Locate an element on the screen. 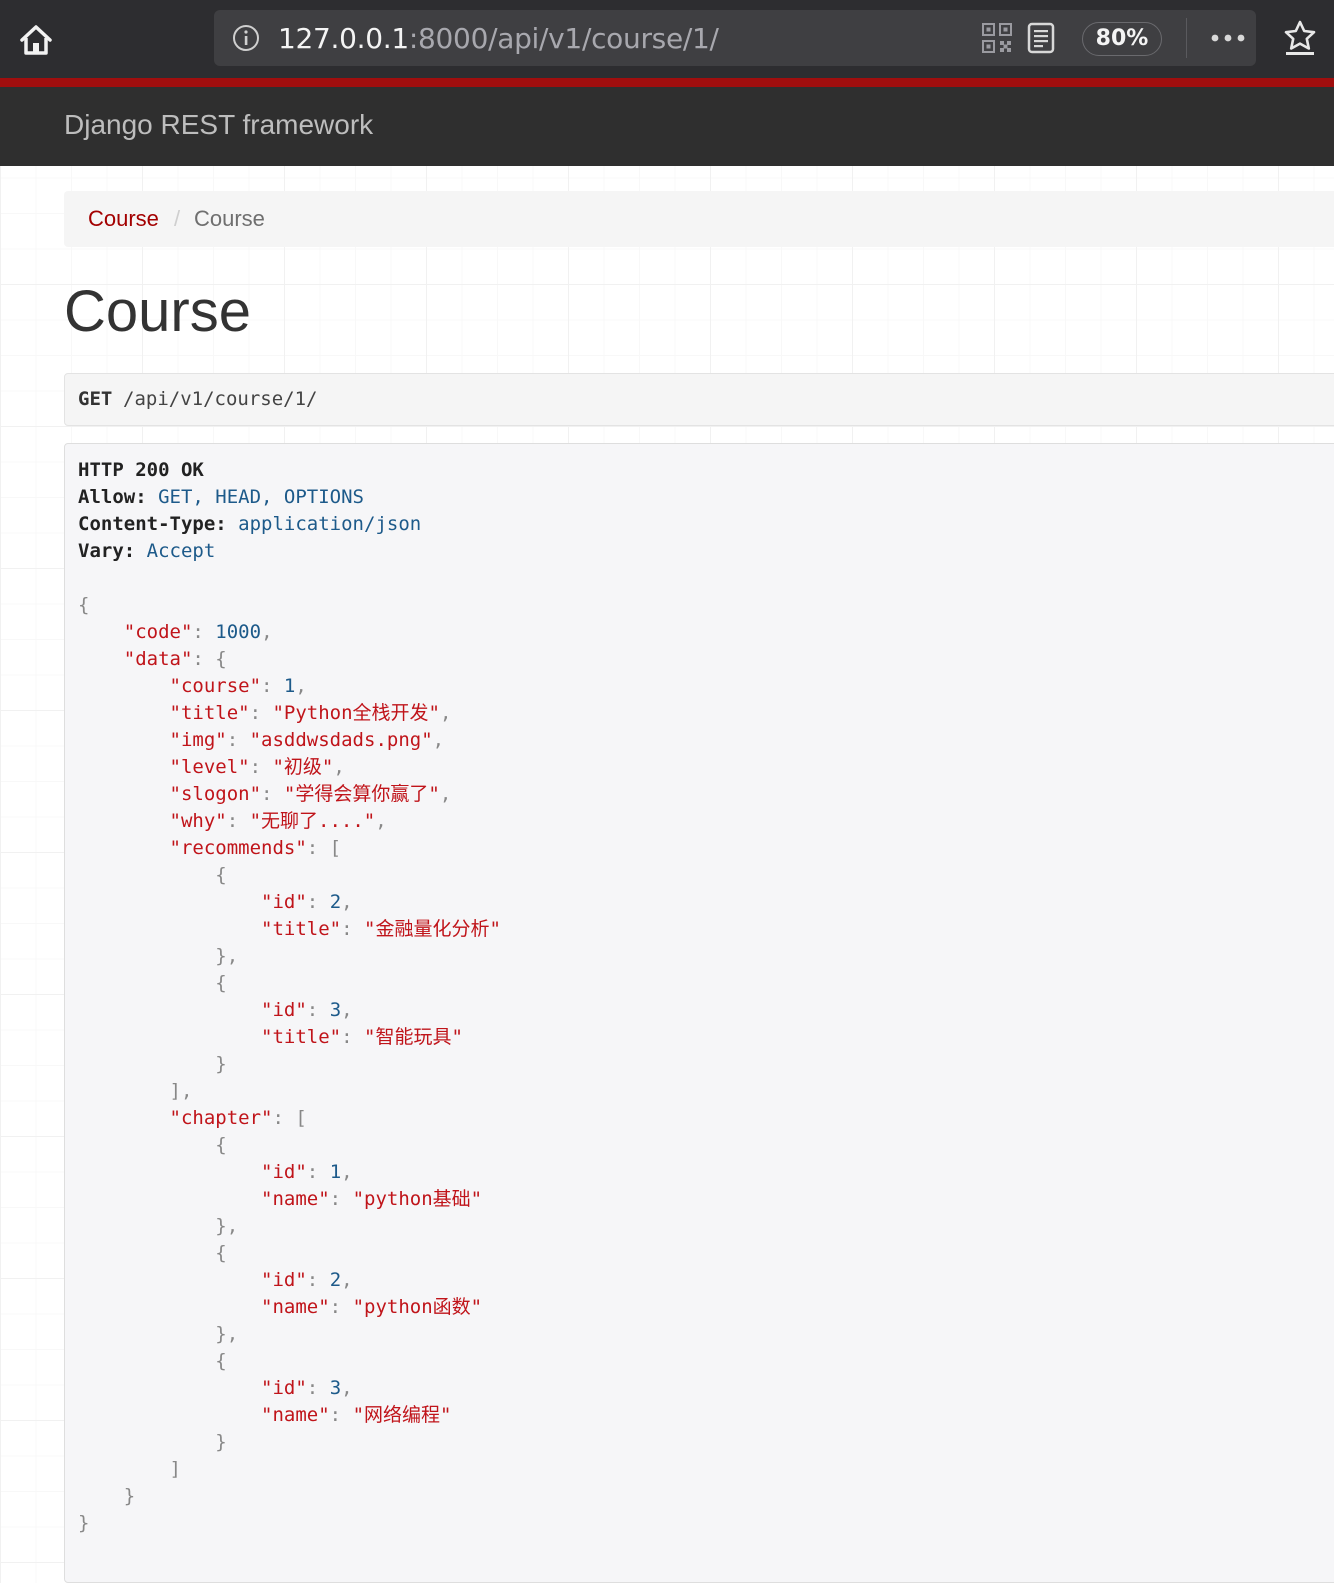 The width and height of the screenshot is (1334, 1583). header-name: Allow: is located at coordinates (112, 497).